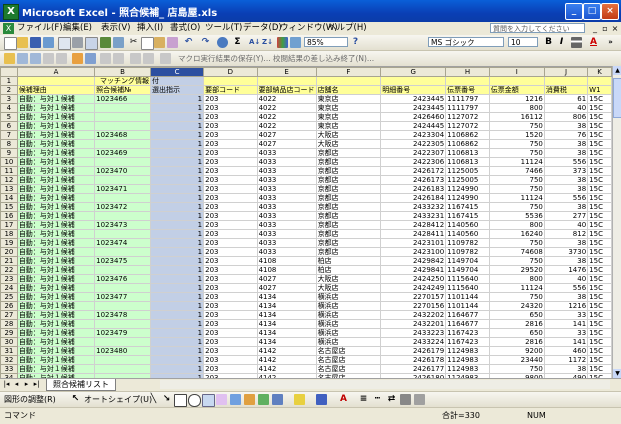 The image size is (621, 424). I want to click on cell: 2426177, so click(413, 369).